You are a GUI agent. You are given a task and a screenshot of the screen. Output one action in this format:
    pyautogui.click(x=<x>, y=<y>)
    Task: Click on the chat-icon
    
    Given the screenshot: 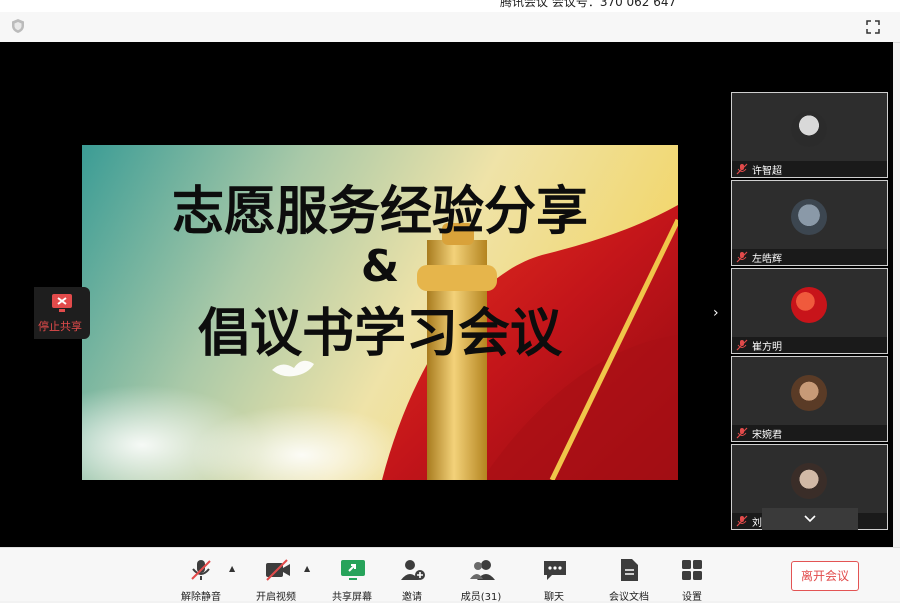 What is the action you would take?
    pyautogui.click(x=555, y=570)
    